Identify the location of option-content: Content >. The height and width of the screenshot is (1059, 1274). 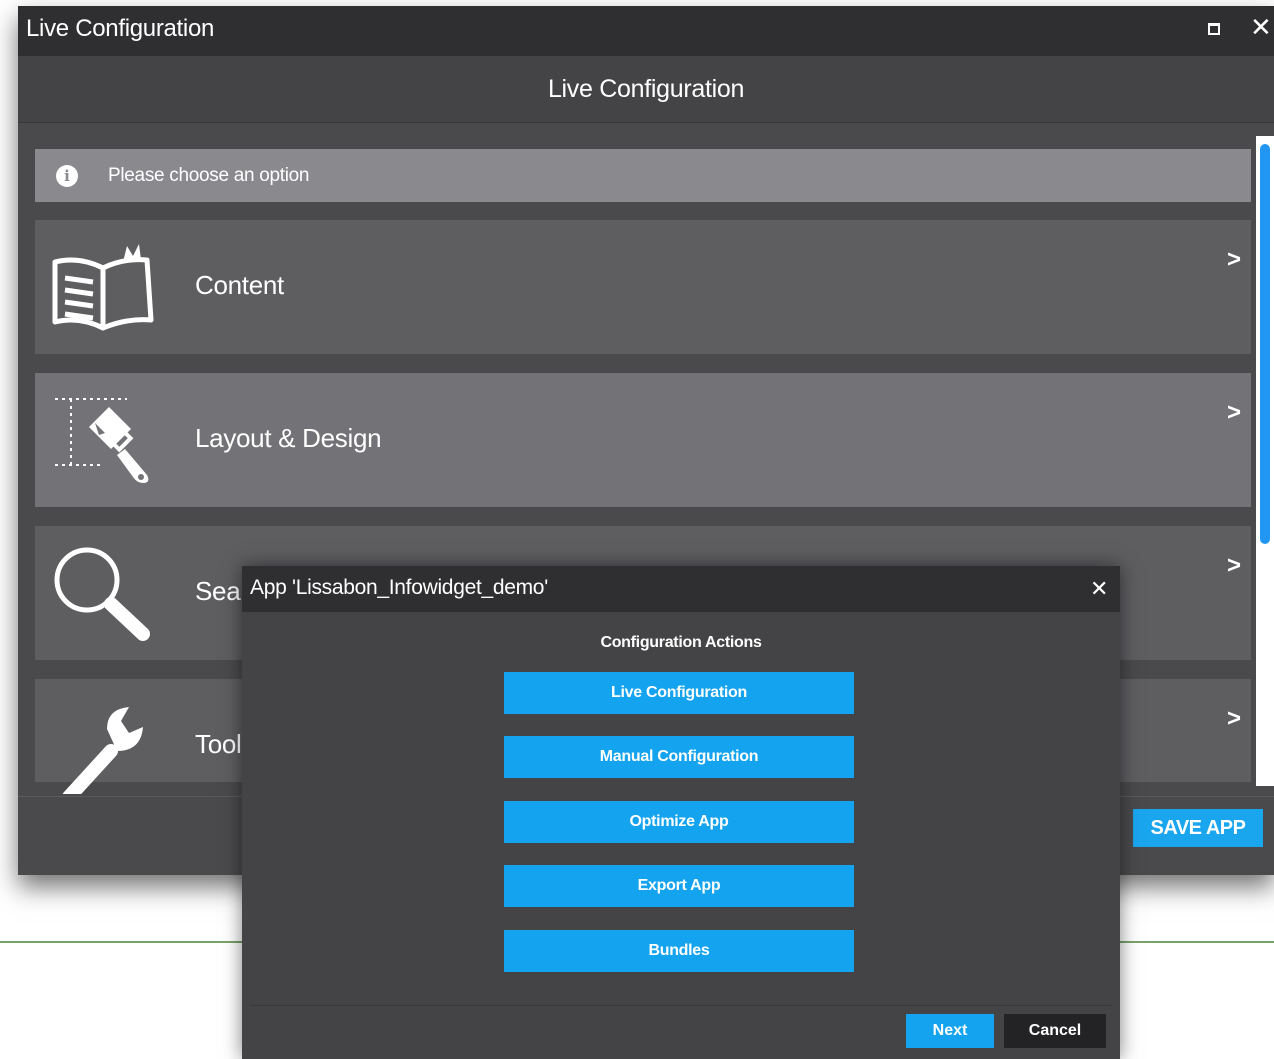
(643, 287).